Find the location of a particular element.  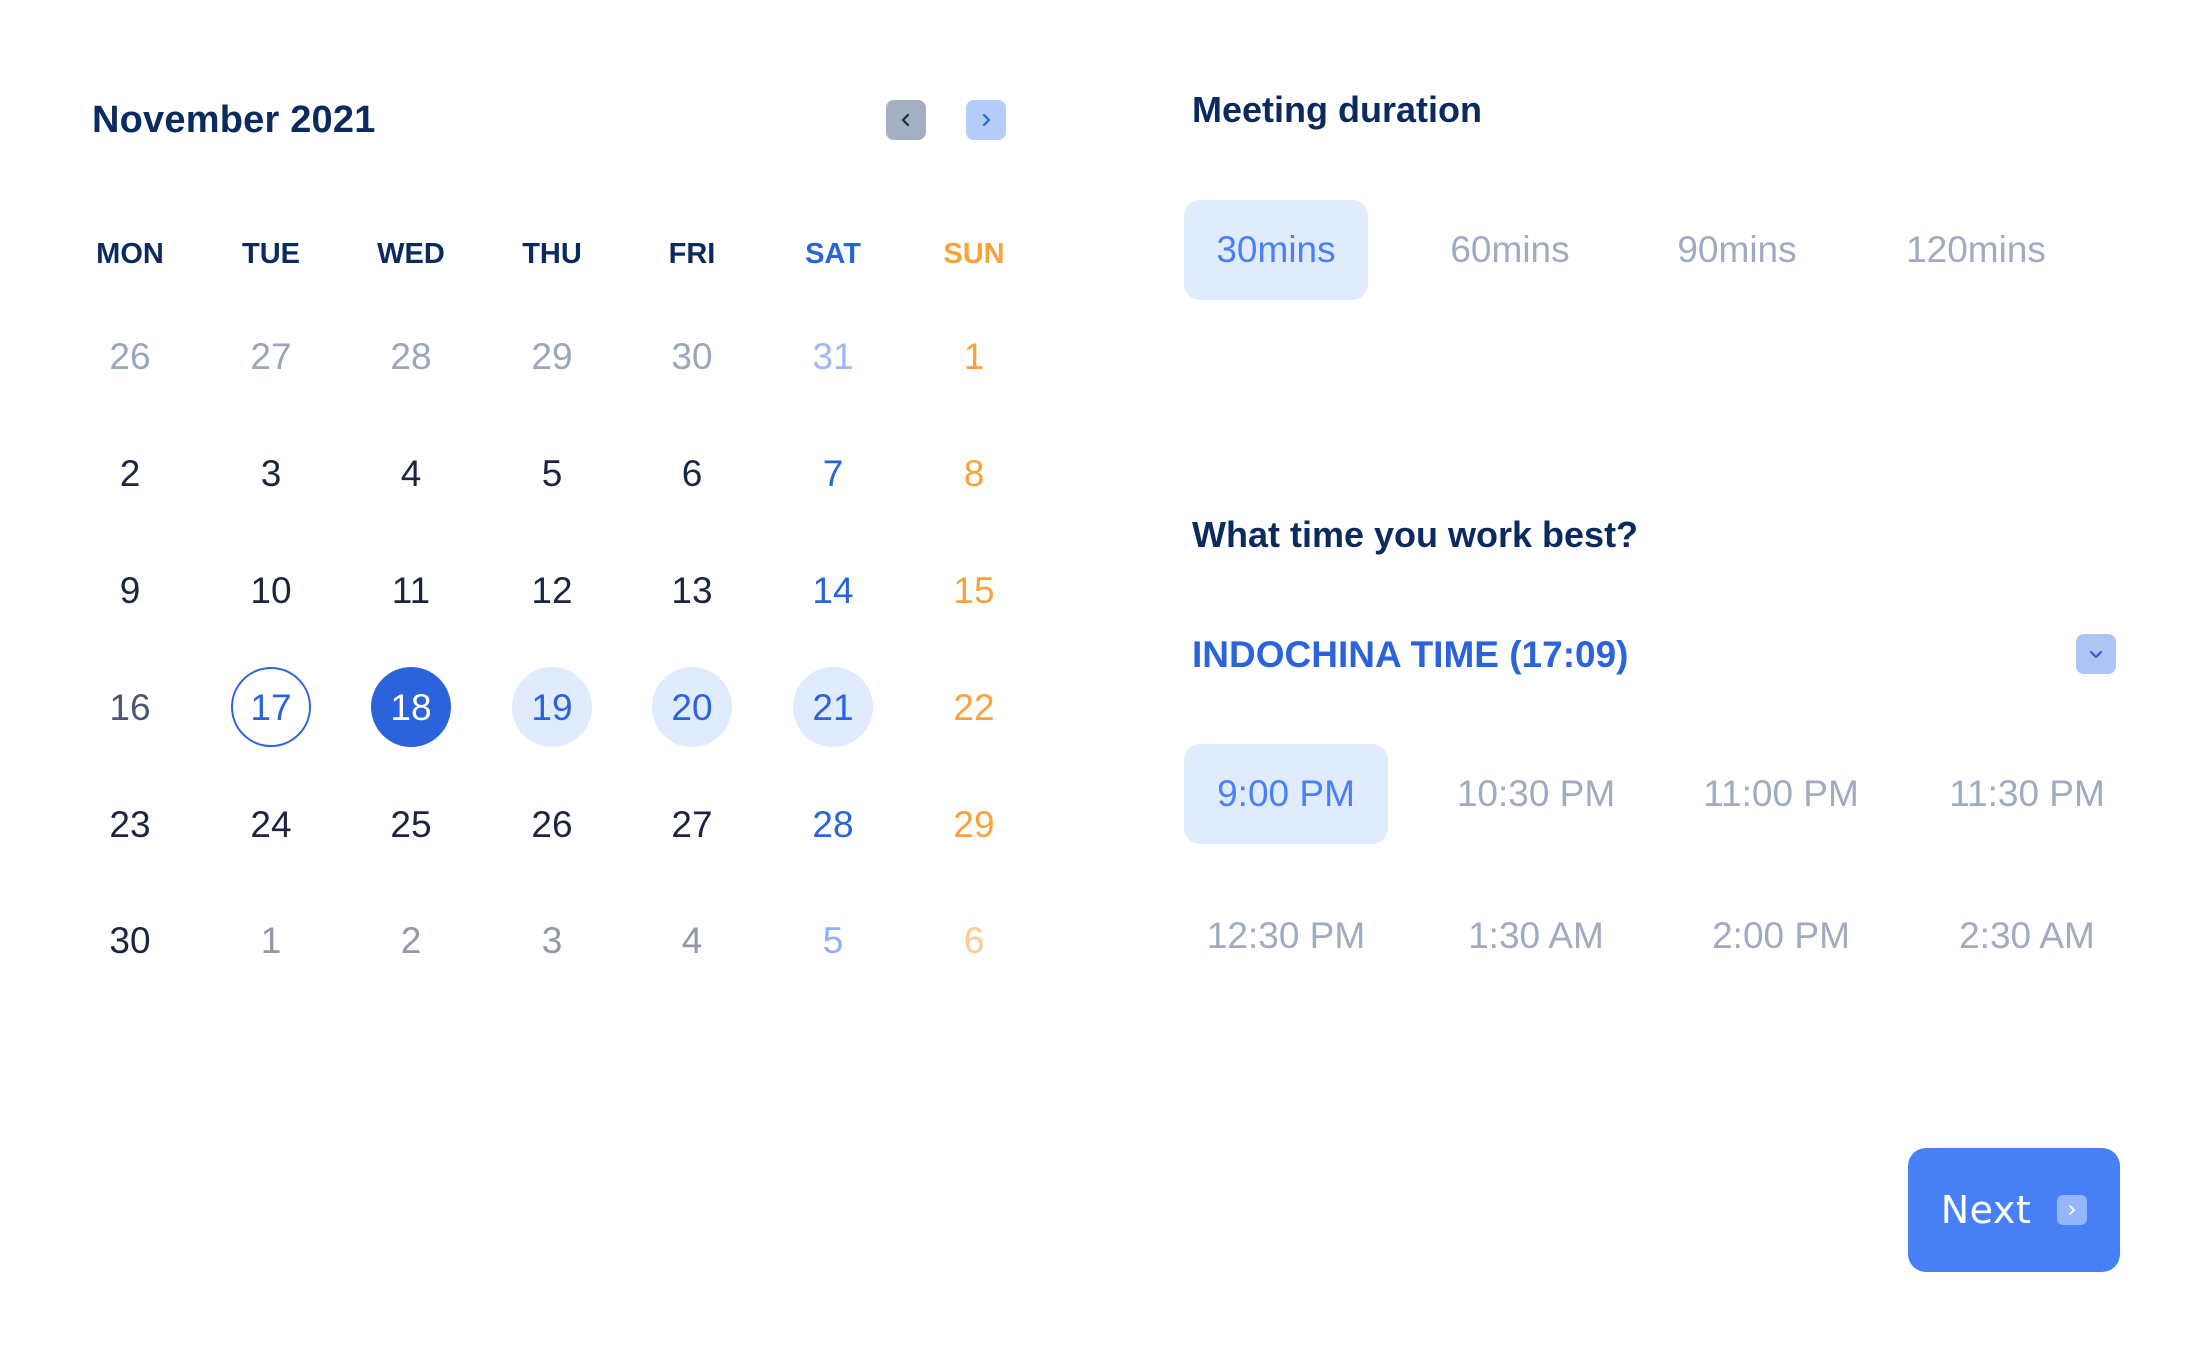

duration-option-120: 120mins is located at coordinates (1976, 250).